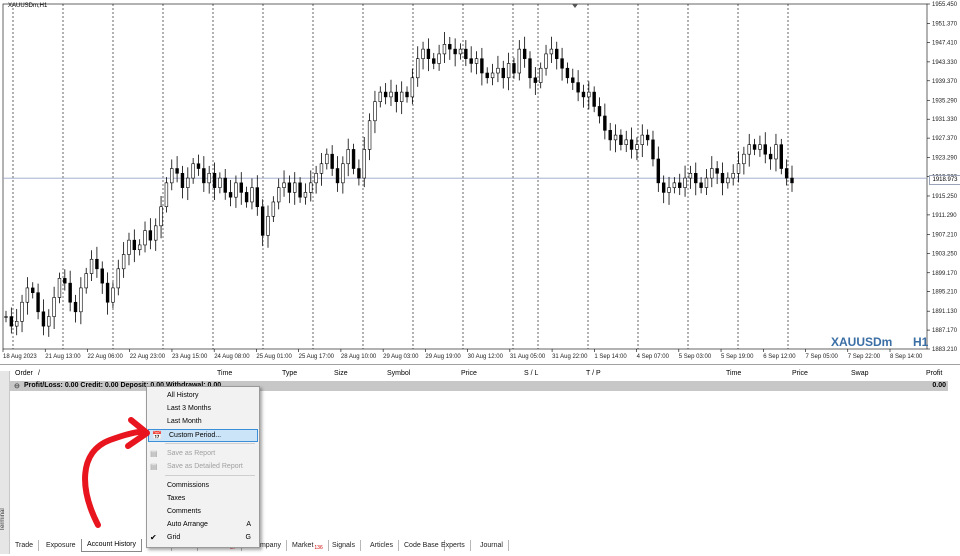  What do you see at coordinates (945, 139) in the screenshot?
I see `price-axis-label: 1927.370` at bounding box center [945, 139].